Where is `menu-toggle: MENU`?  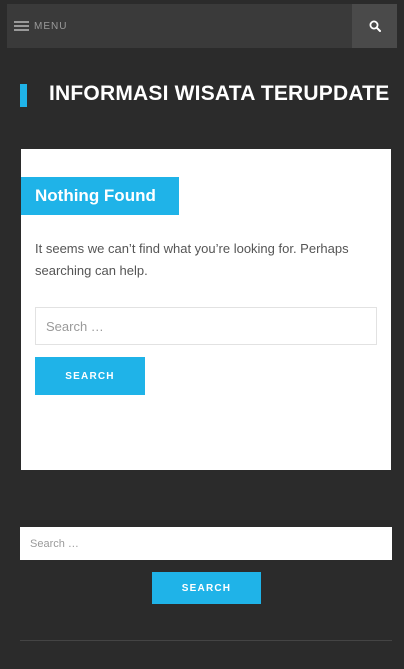 menu-toggle: MENU is located at coordinates (40, 26).